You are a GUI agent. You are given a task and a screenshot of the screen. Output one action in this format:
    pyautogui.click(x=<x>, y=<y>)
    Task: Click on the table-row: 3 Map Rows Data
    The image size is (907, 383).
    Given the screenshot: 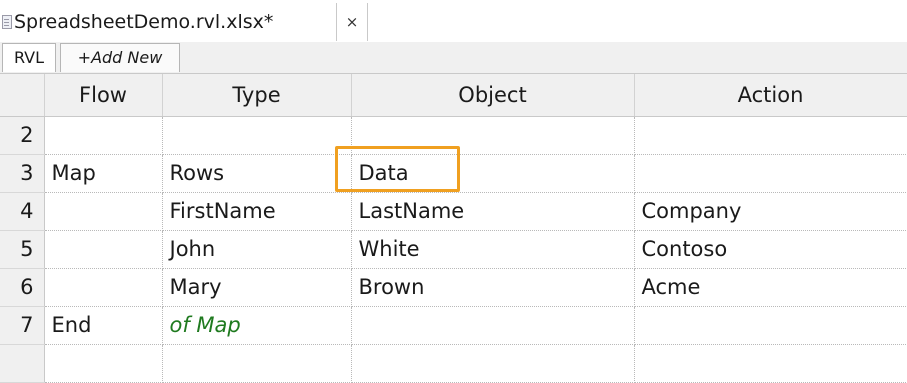 What is the action you would take?
    pyautogui.click(x=453, y=173)
    